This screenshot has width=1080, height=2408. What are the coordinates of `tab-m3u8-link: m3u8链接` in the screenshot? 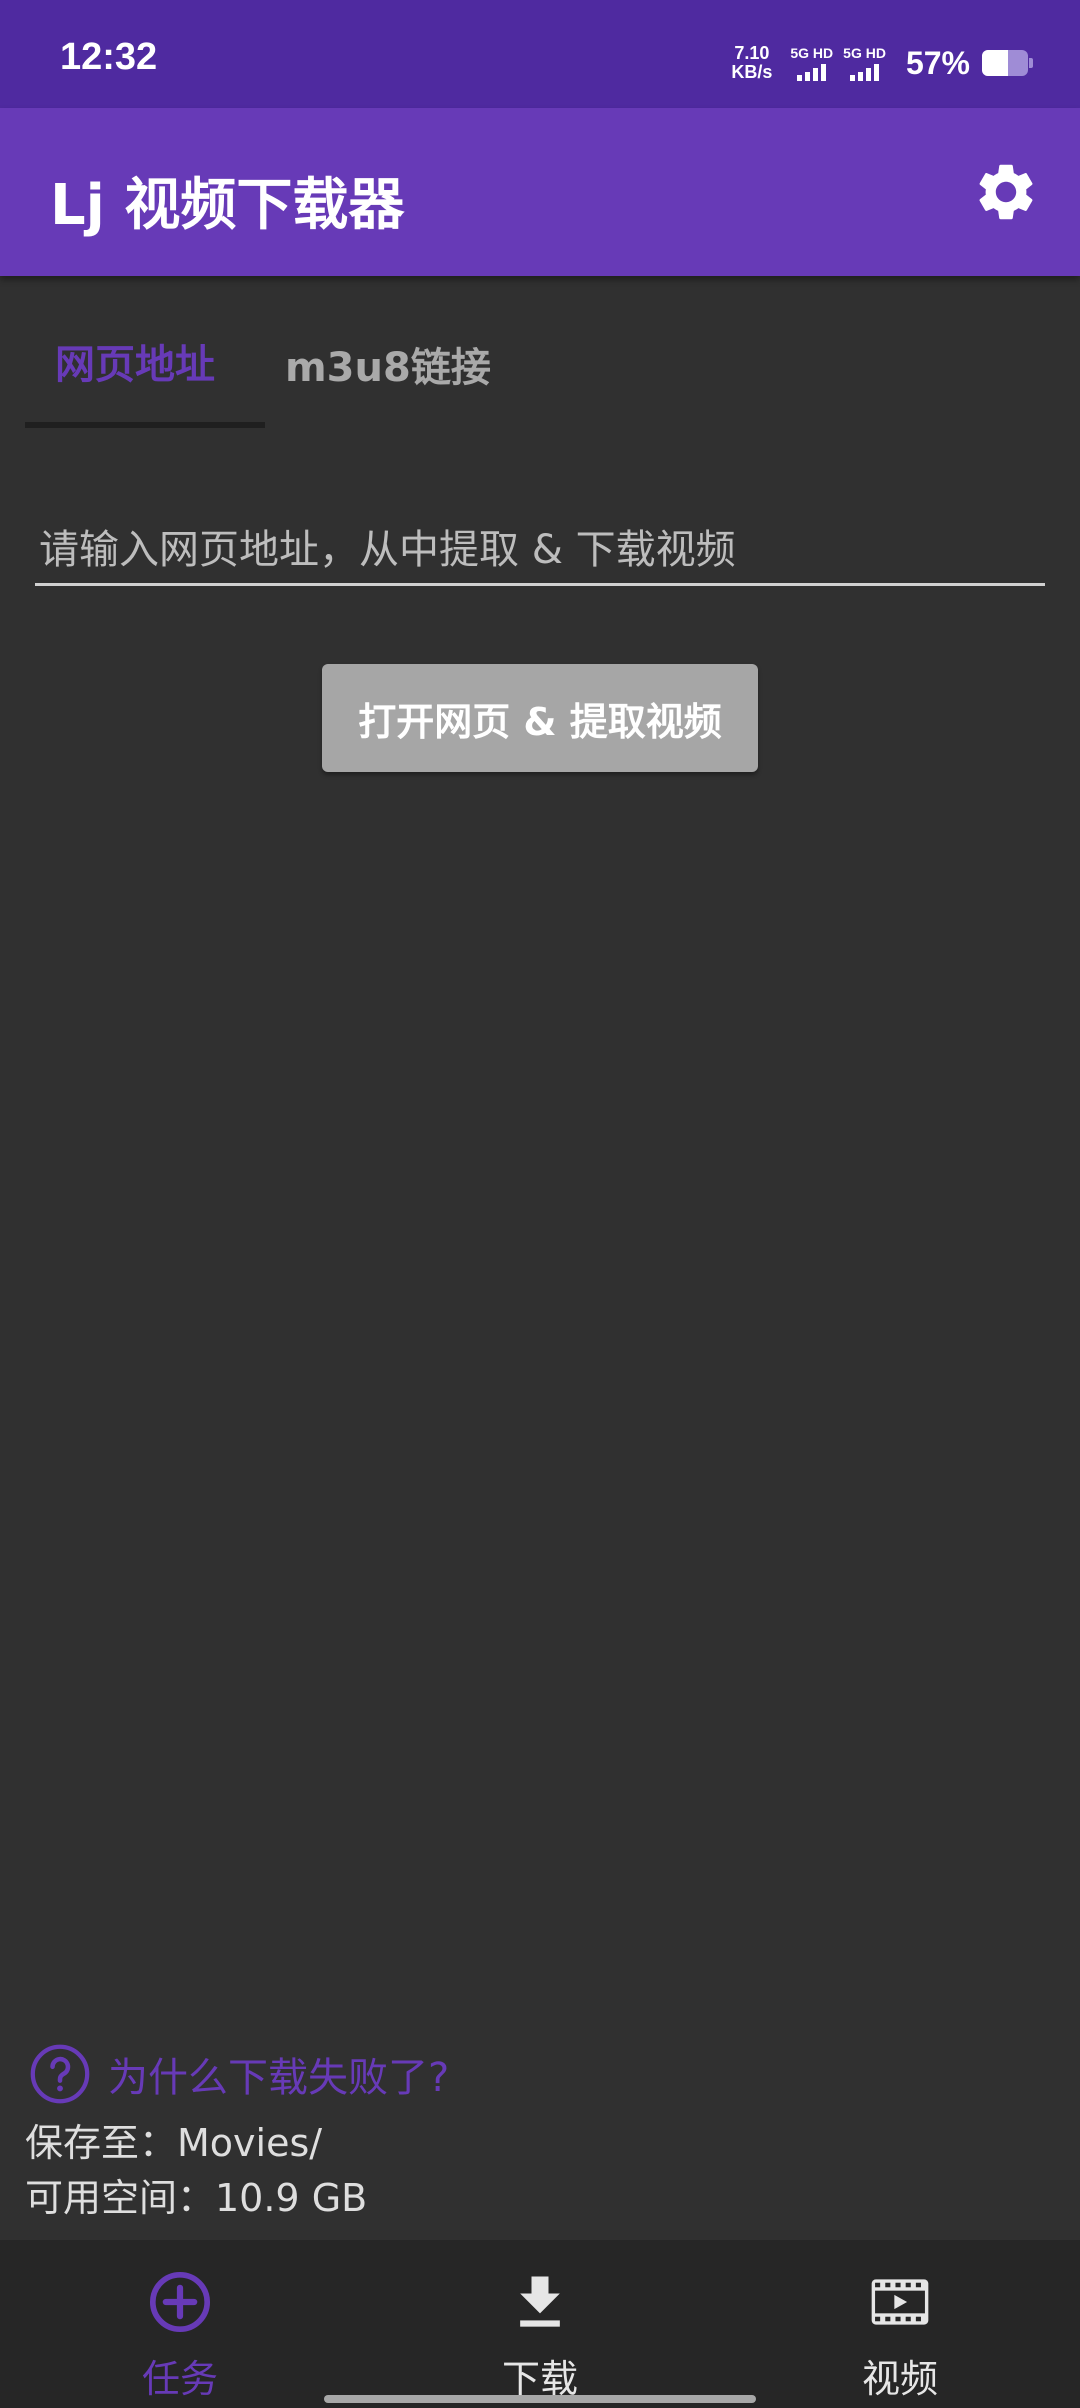 It's located at (393, 364).